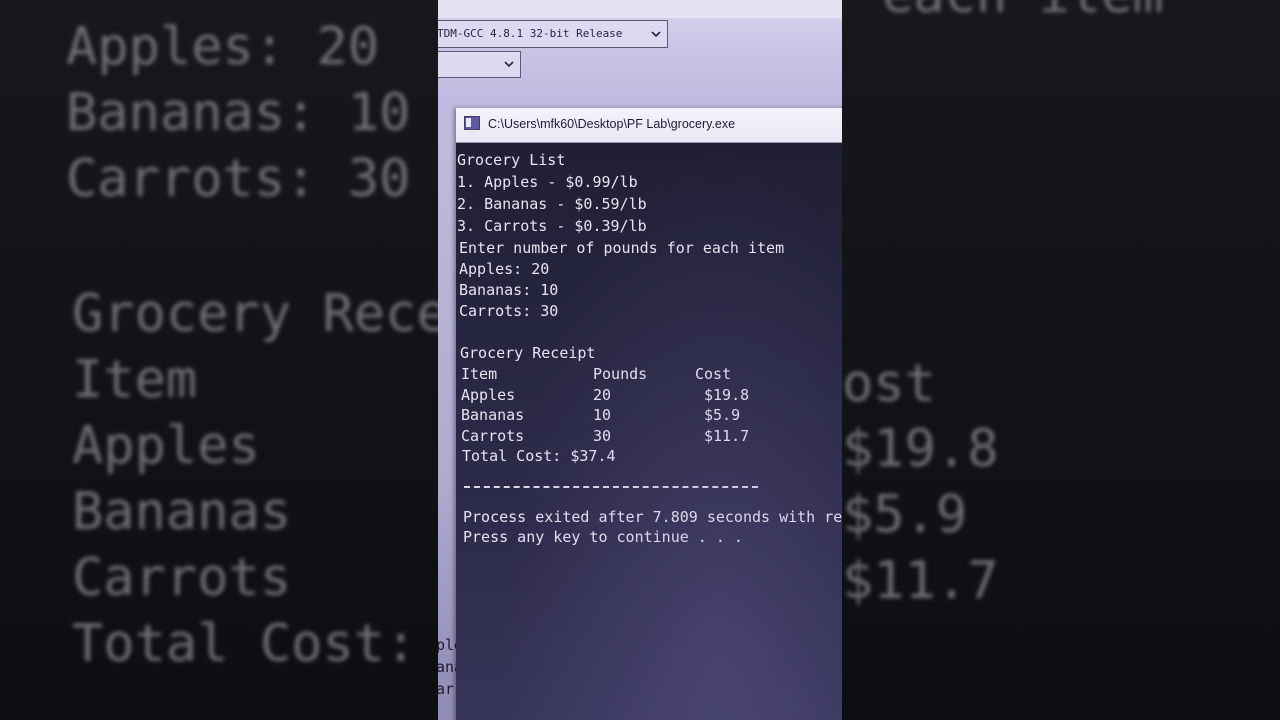 The height and width of the screenshot is (720, 1280). Describe the element at coordinates (611, 487) in the screenshot. I see `console-separator` at that location.